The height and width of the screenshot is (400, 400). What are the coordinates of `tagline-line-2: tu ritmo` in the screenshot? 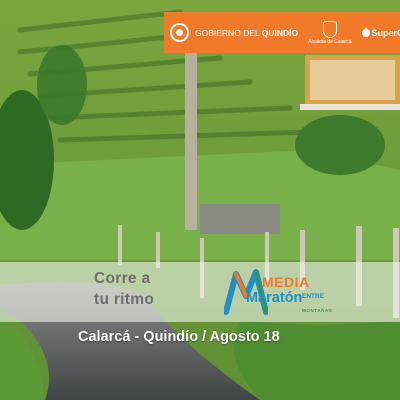 It's located at (124, 299).